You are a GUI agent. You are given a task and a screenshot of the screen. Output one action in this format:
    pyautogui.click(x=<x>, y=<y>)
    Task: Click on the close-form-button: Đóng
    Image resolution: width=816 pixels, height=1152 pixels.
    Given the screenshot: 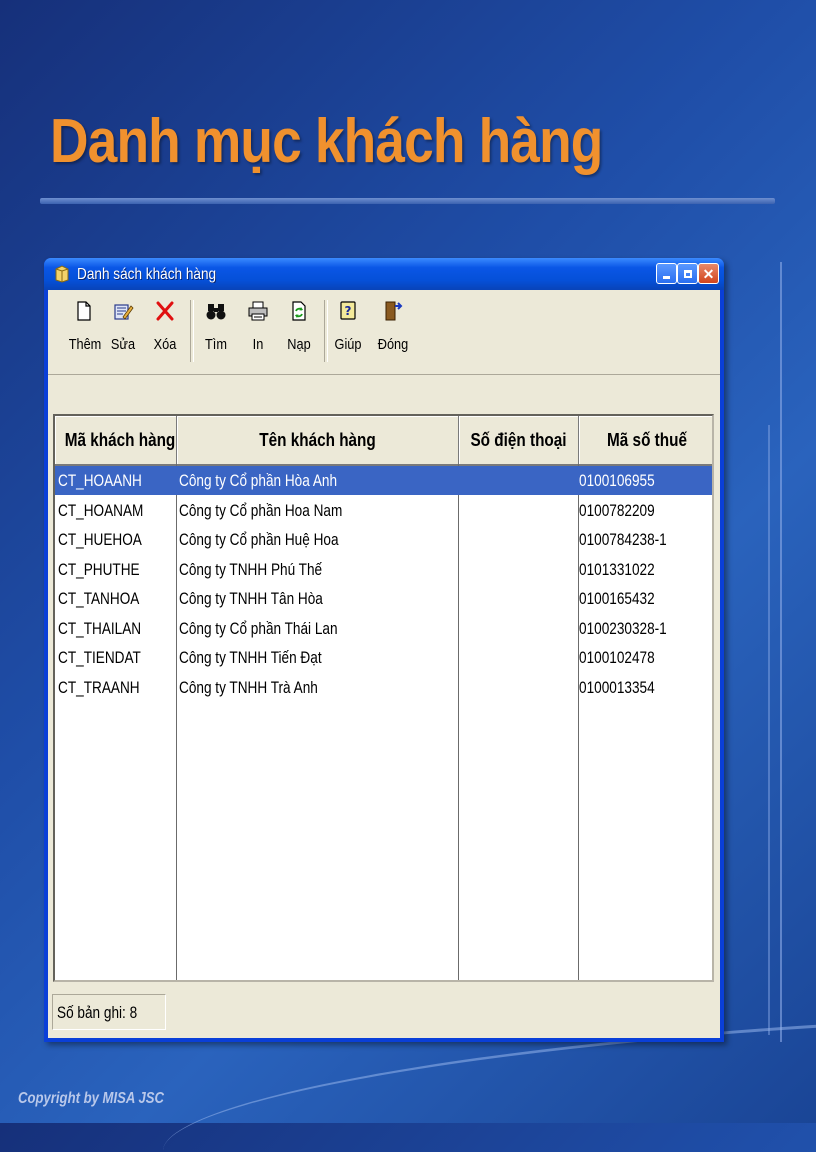 What is the action you would take?
    pyautogui.click(x=393, y=331)
    